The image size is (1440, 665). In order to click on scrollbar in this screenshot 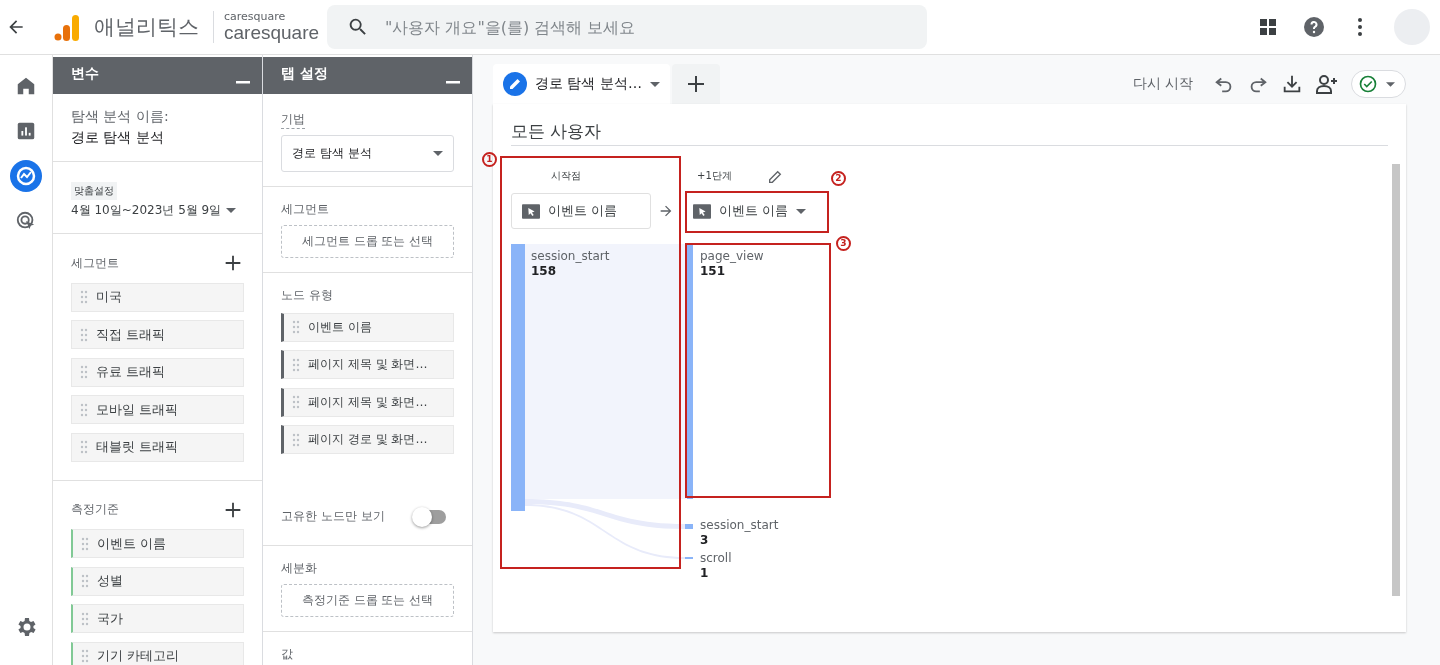, I will do `click(1396, 380)`.